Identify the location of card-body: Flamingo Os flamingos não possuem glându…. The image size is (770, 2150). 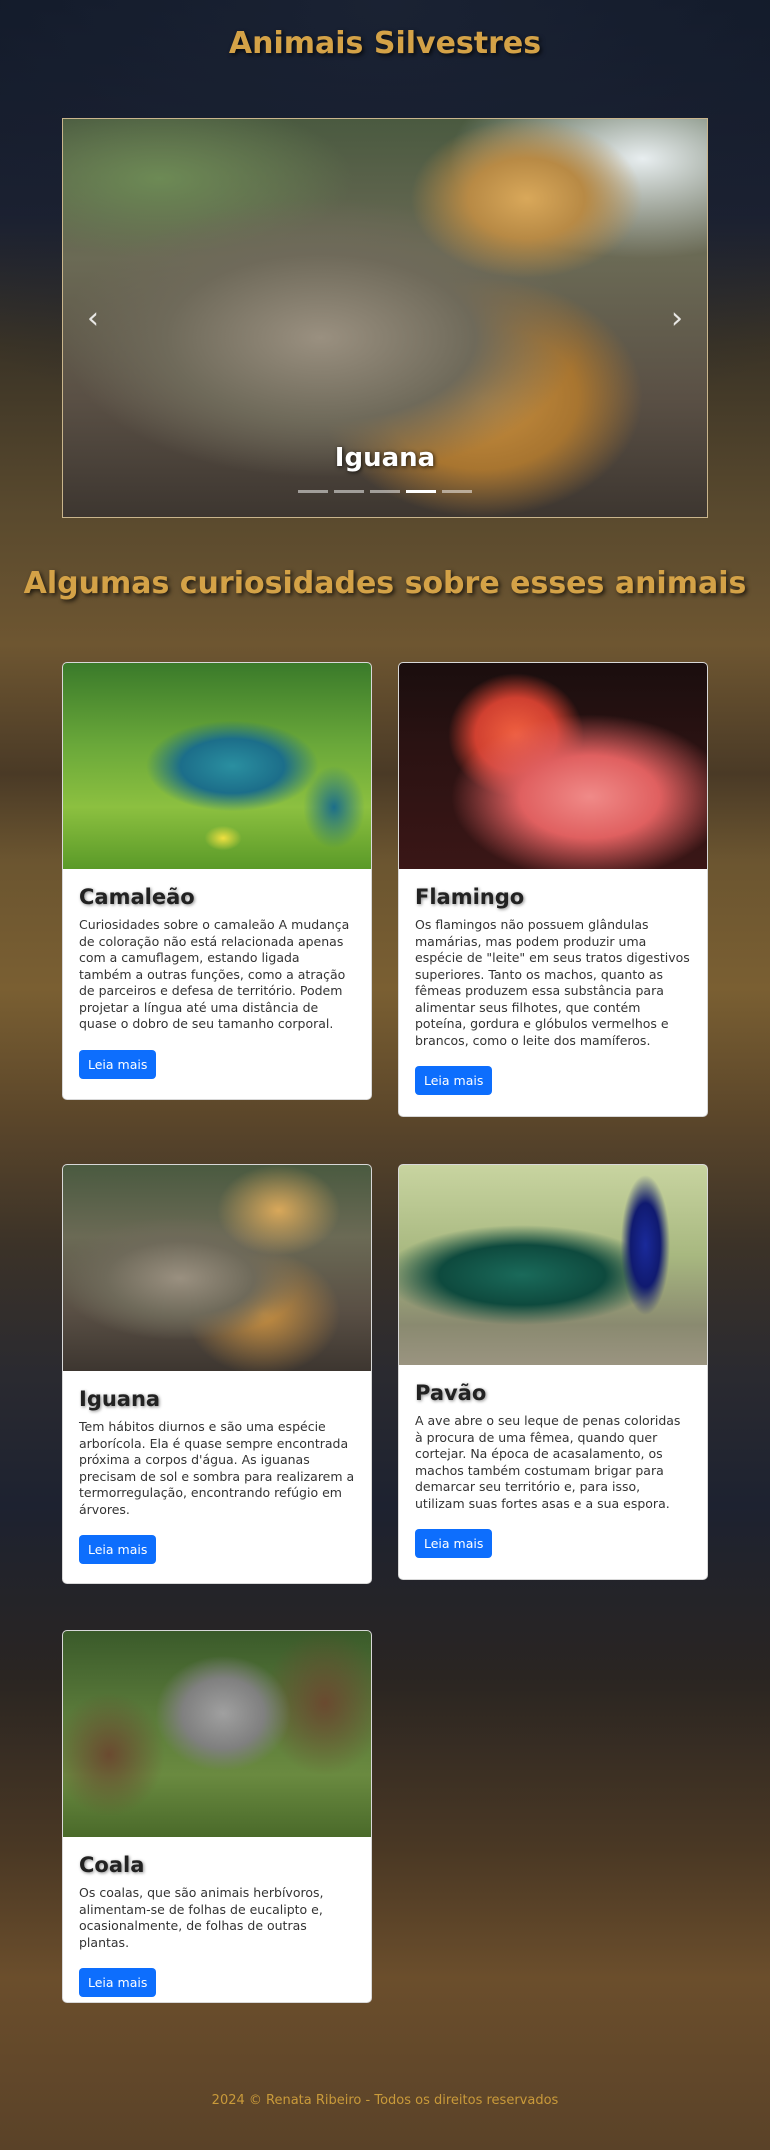
(553, 990).